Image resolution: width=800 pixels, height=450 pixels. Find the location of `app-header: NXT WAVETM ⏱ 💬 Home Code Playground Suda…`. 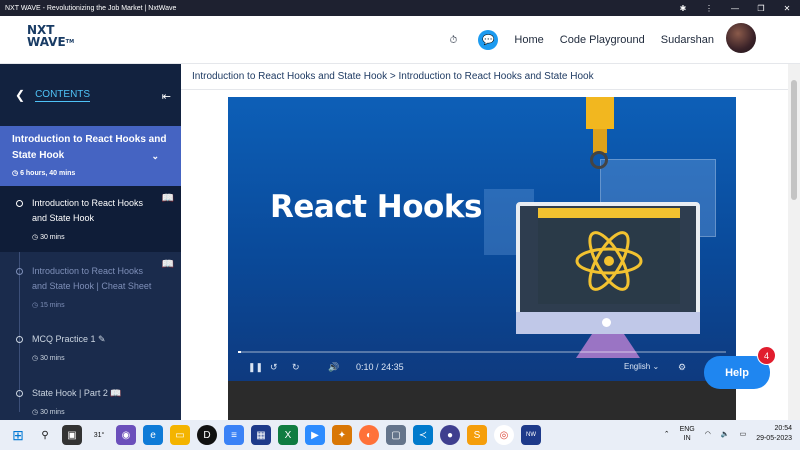

app-header: NXT WAVETM ⏱ 💬 Home Code Playground Suda… is located at coordinates (400, 40).